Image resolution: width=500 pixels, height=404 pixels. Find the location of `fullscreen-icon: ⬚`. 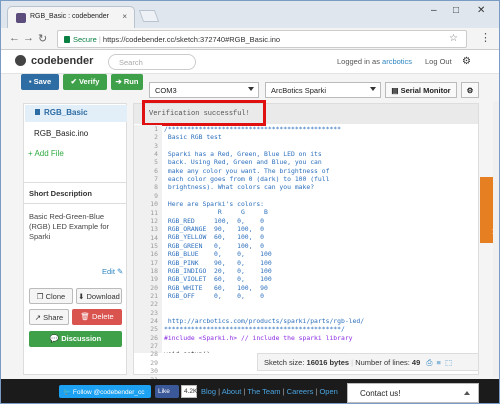

fullscreen-icon: ⬚ is located at coordinates (448, 362).